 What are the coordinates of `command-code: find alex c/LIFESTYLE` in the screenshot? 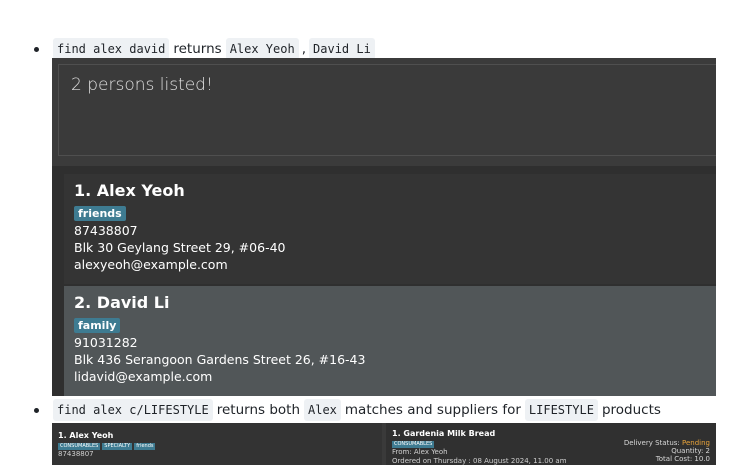 It's located at (133, 410).